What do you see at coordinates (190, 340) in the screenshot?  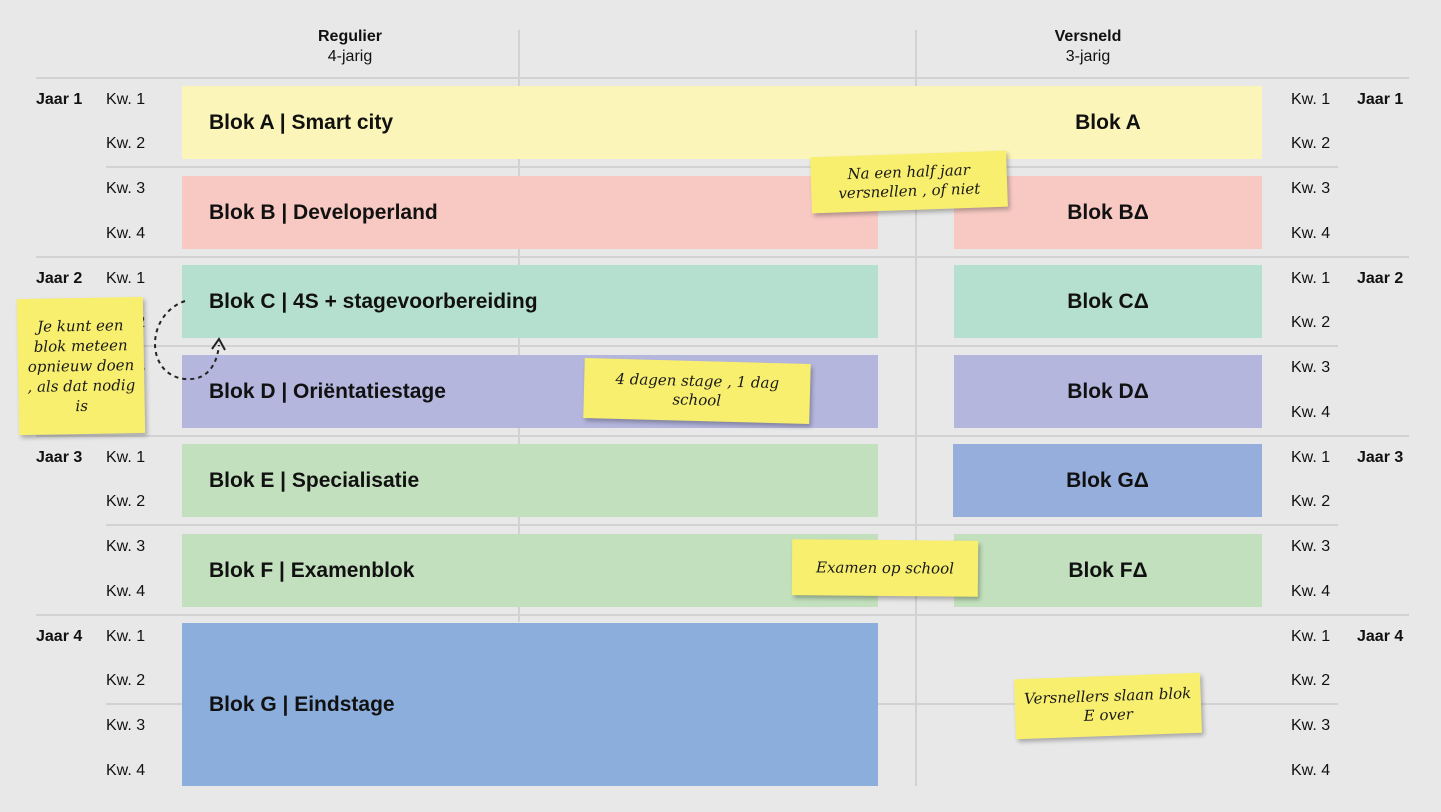 I see `repeat-arrow-icon` at bounding box center [190, 340].